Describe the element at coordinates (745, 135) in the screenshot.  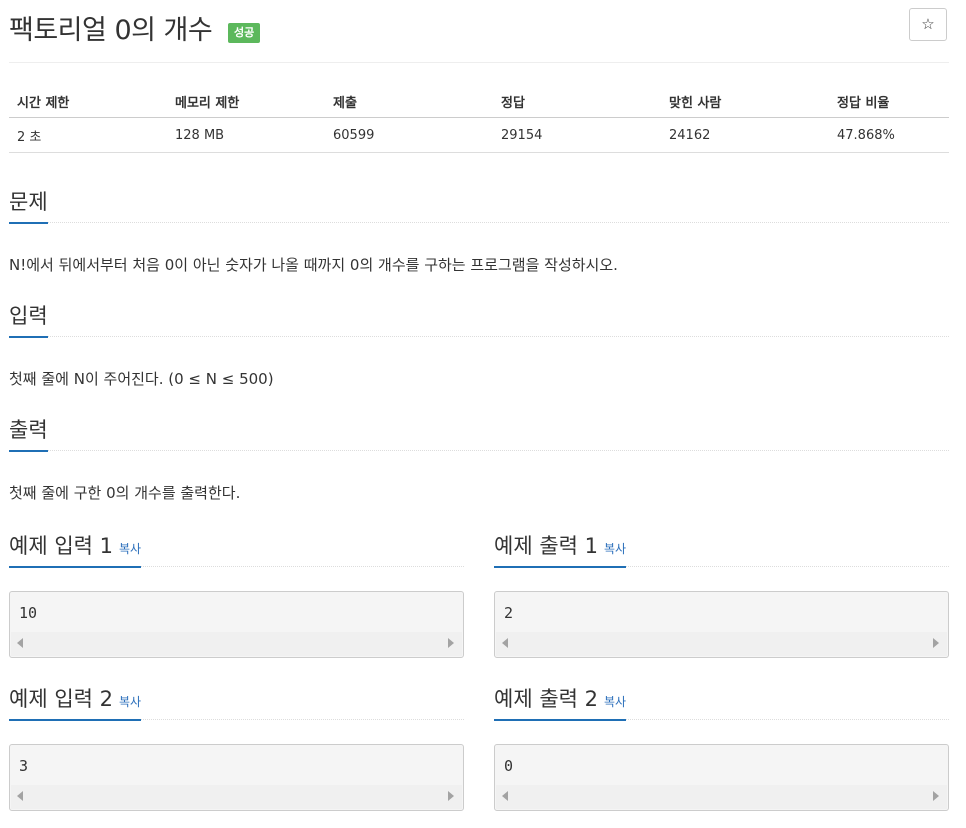
I see `cell-solved-users: 24162` at that location.